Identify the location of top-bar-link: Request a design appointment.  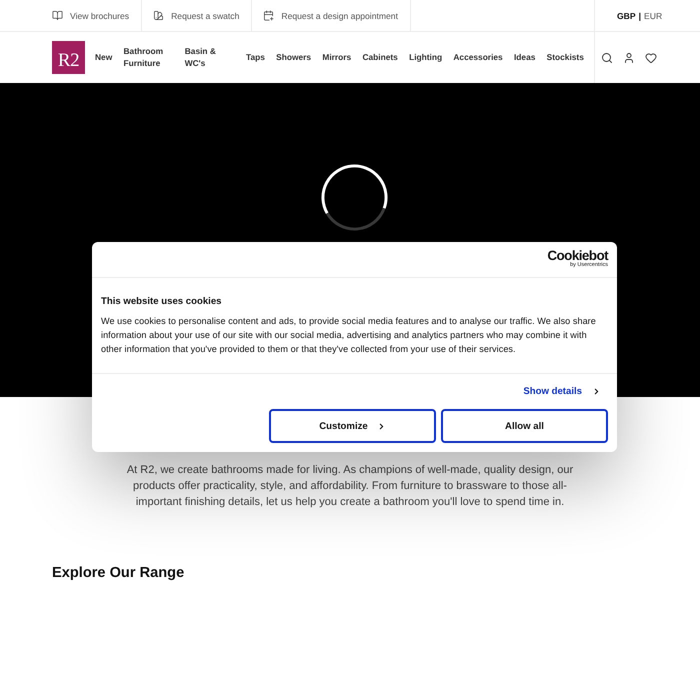
(330, 15).